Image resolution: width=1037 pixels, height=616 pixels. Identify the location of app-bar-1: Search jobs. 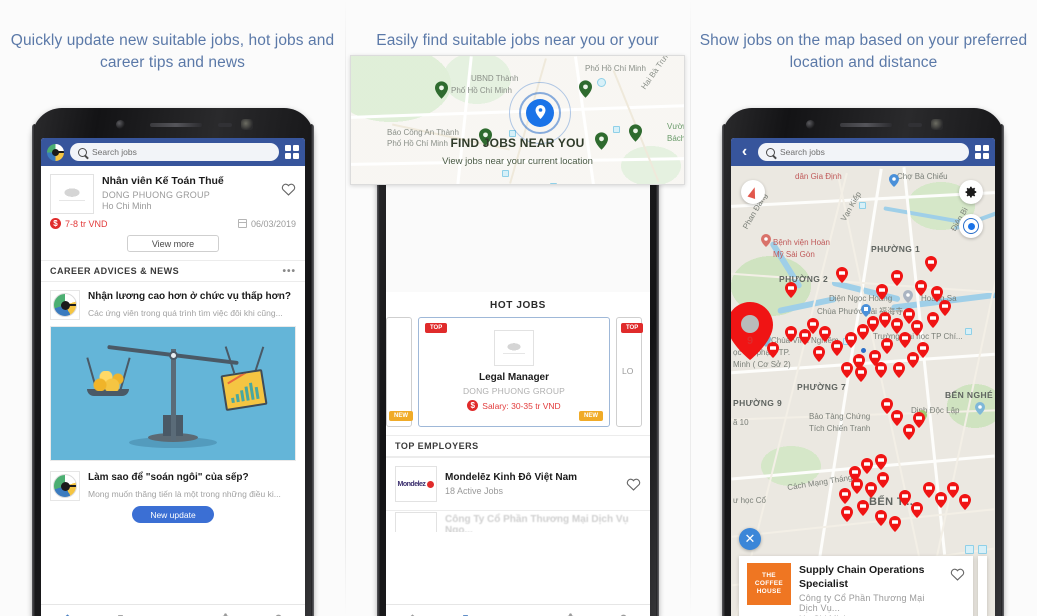
(173, 152).